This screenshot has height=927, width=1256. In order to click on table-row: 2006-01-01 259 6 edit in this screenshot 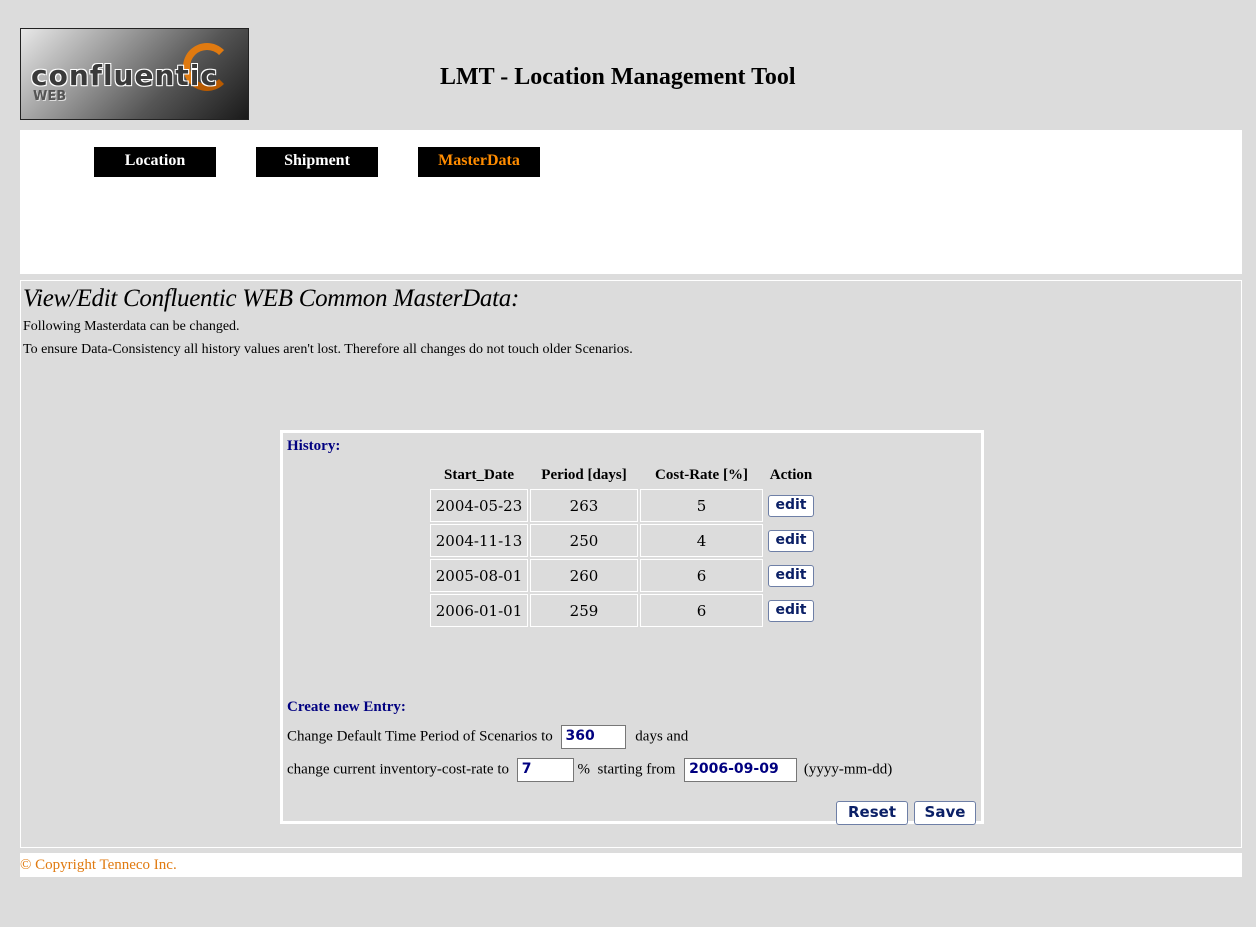, I will do `click(623, 610)`.